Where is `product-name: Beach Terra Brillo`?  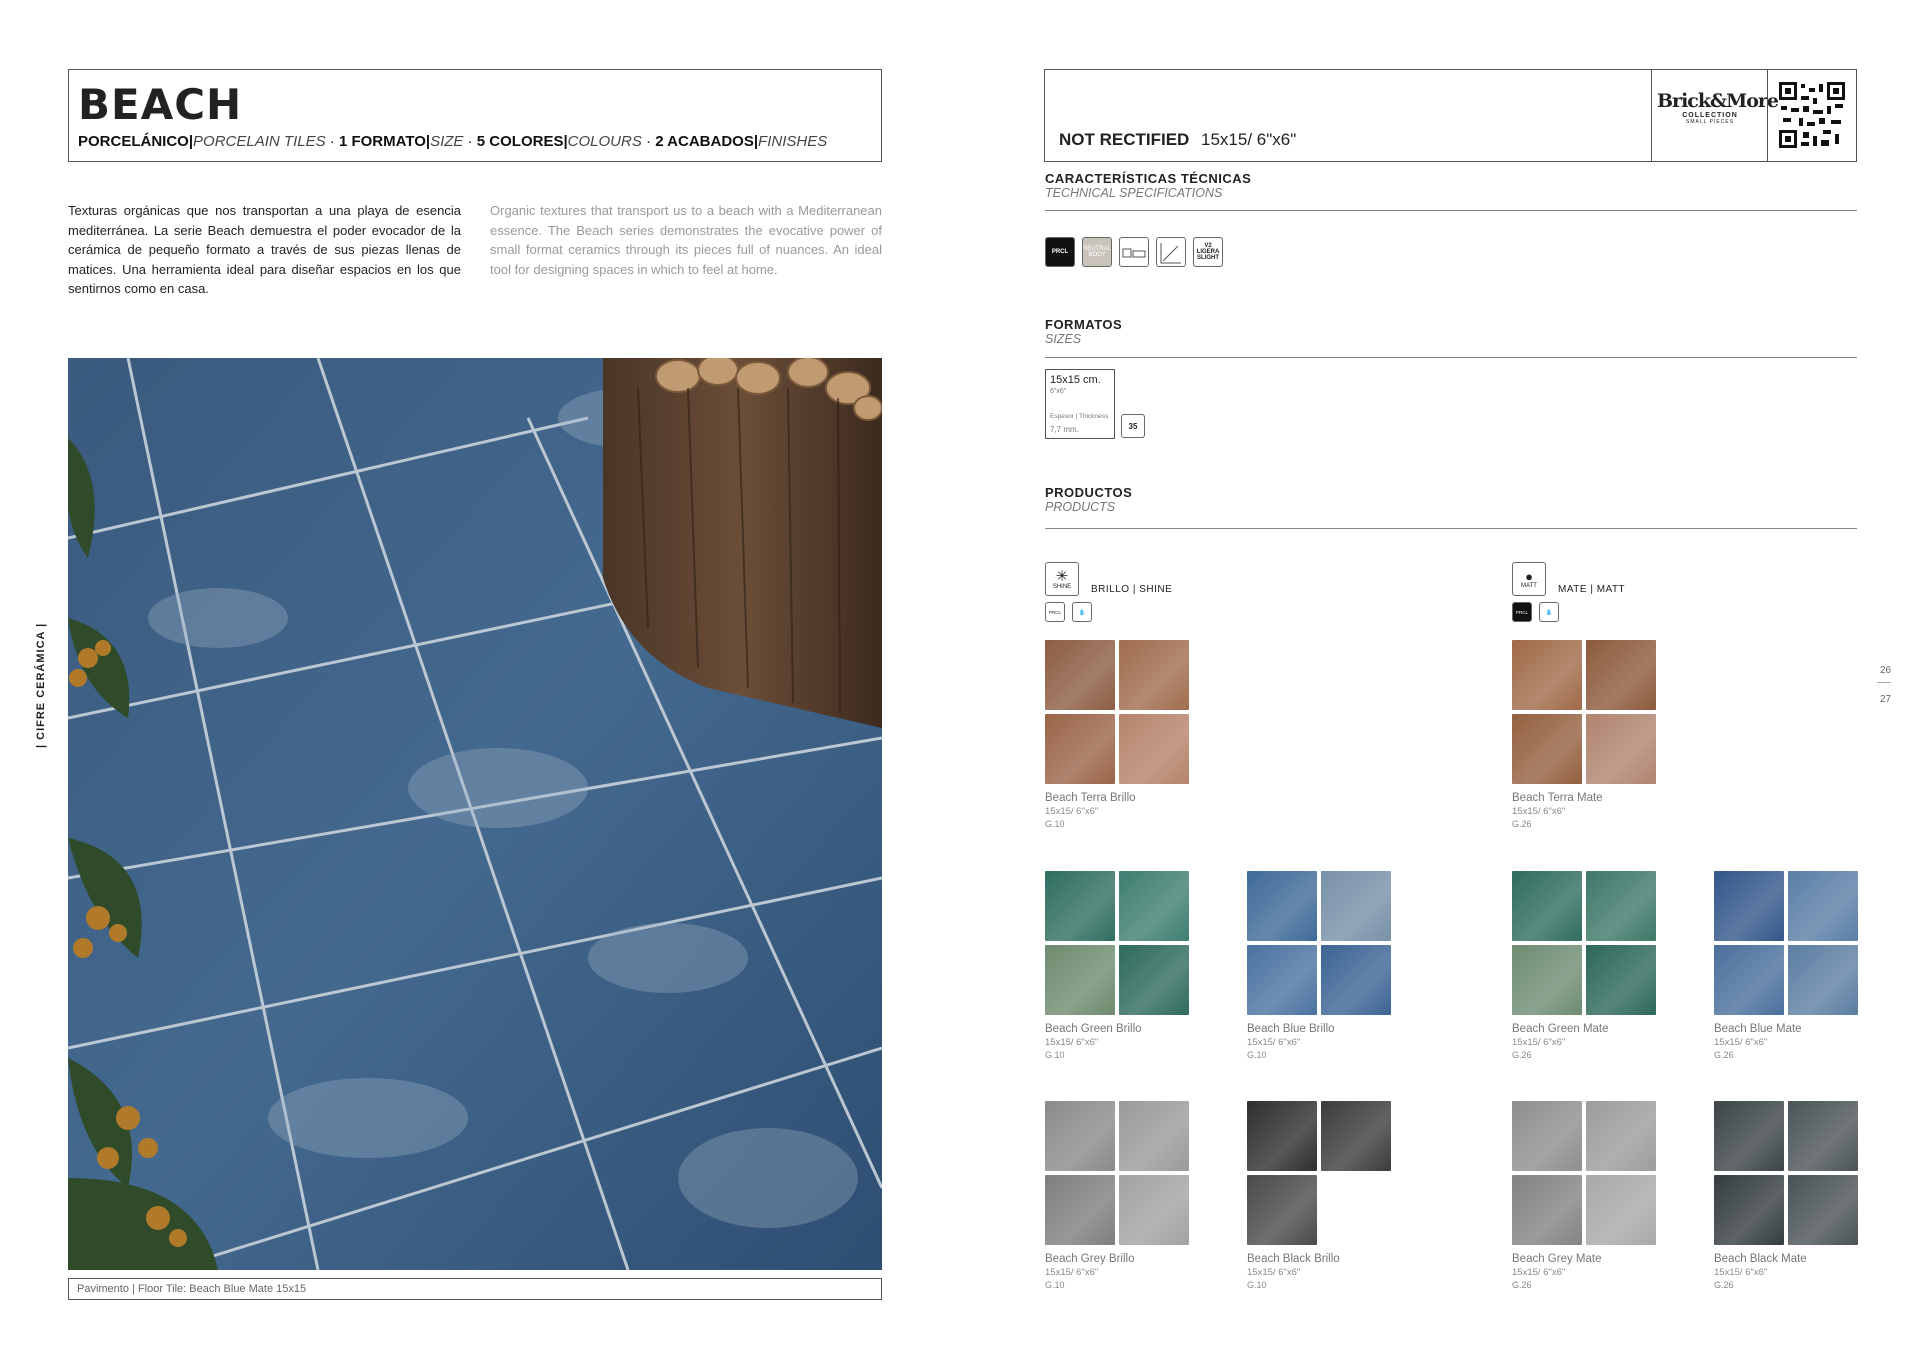
product-name: Beach Terra Brillo is located at coordinates (1090, 798).